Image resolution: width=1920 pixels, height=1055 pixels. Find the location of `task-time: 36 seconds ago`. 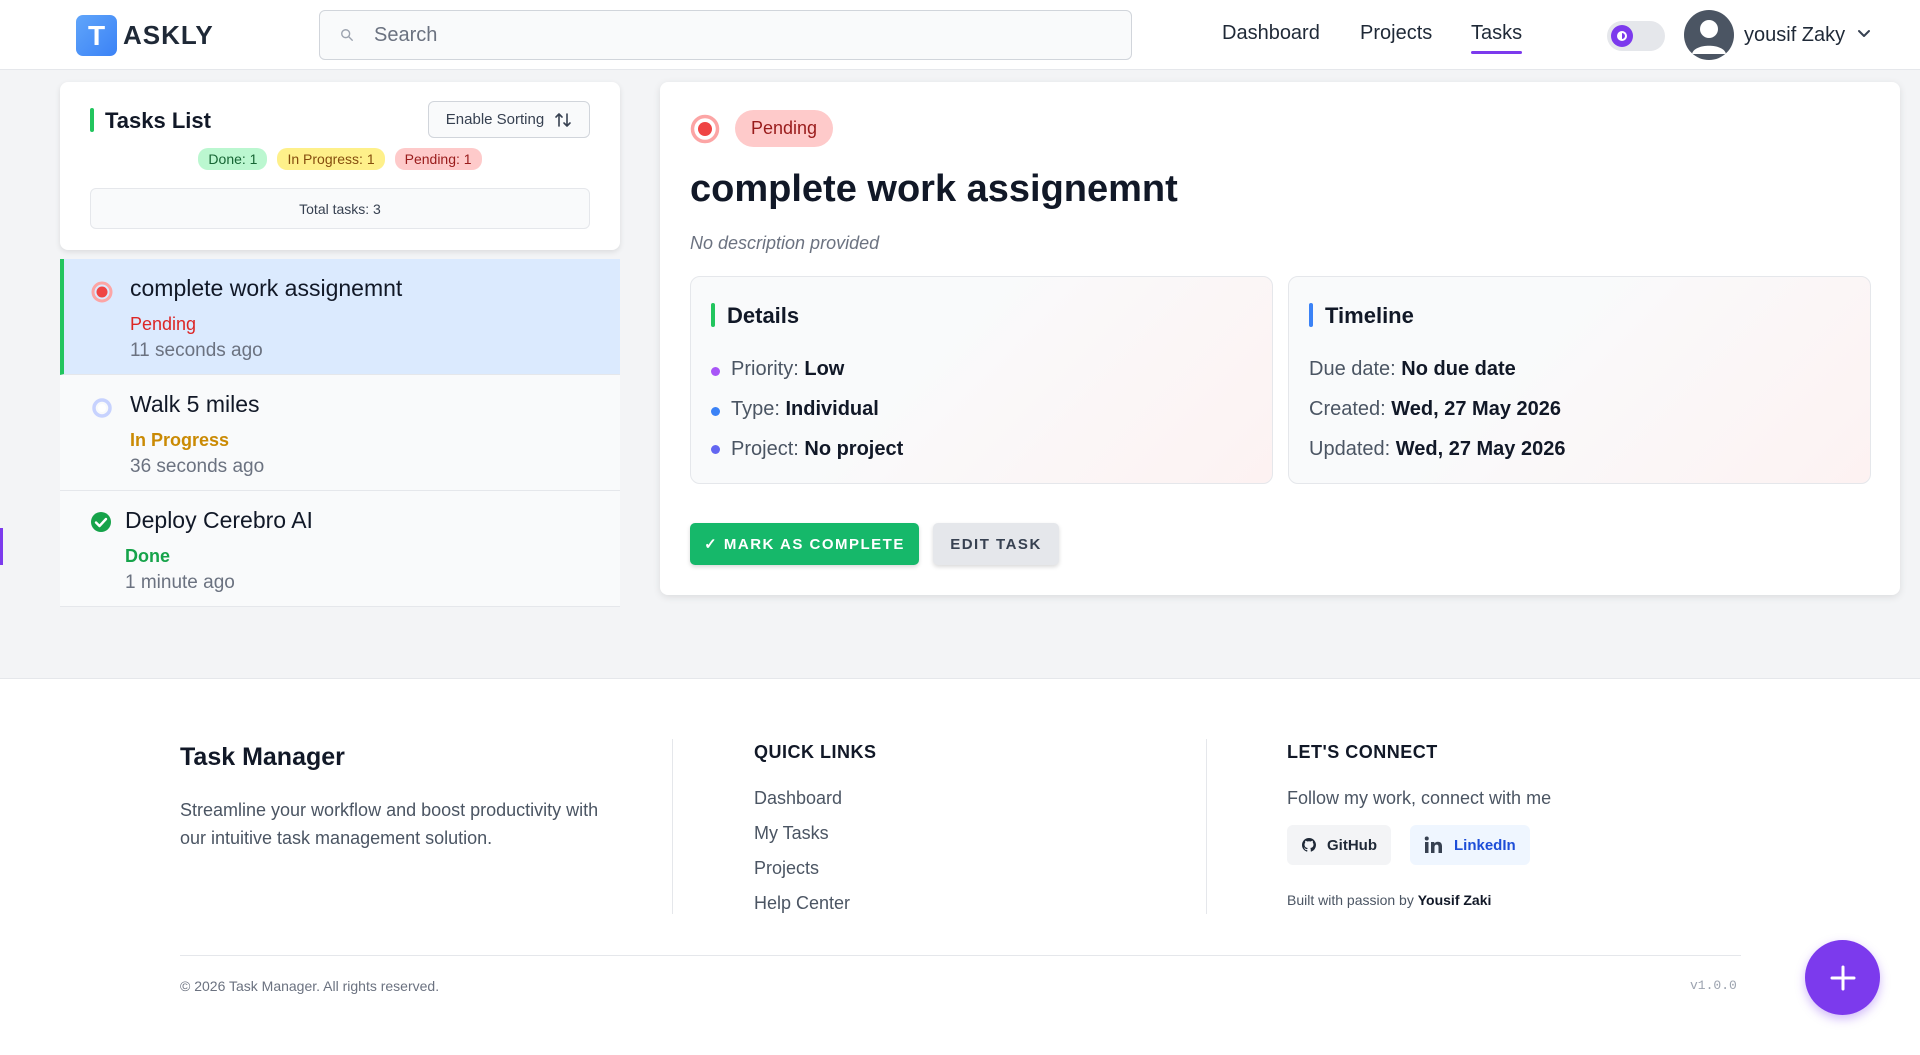

task-time: 36 seconds ago is located at coordinates (197, 466).